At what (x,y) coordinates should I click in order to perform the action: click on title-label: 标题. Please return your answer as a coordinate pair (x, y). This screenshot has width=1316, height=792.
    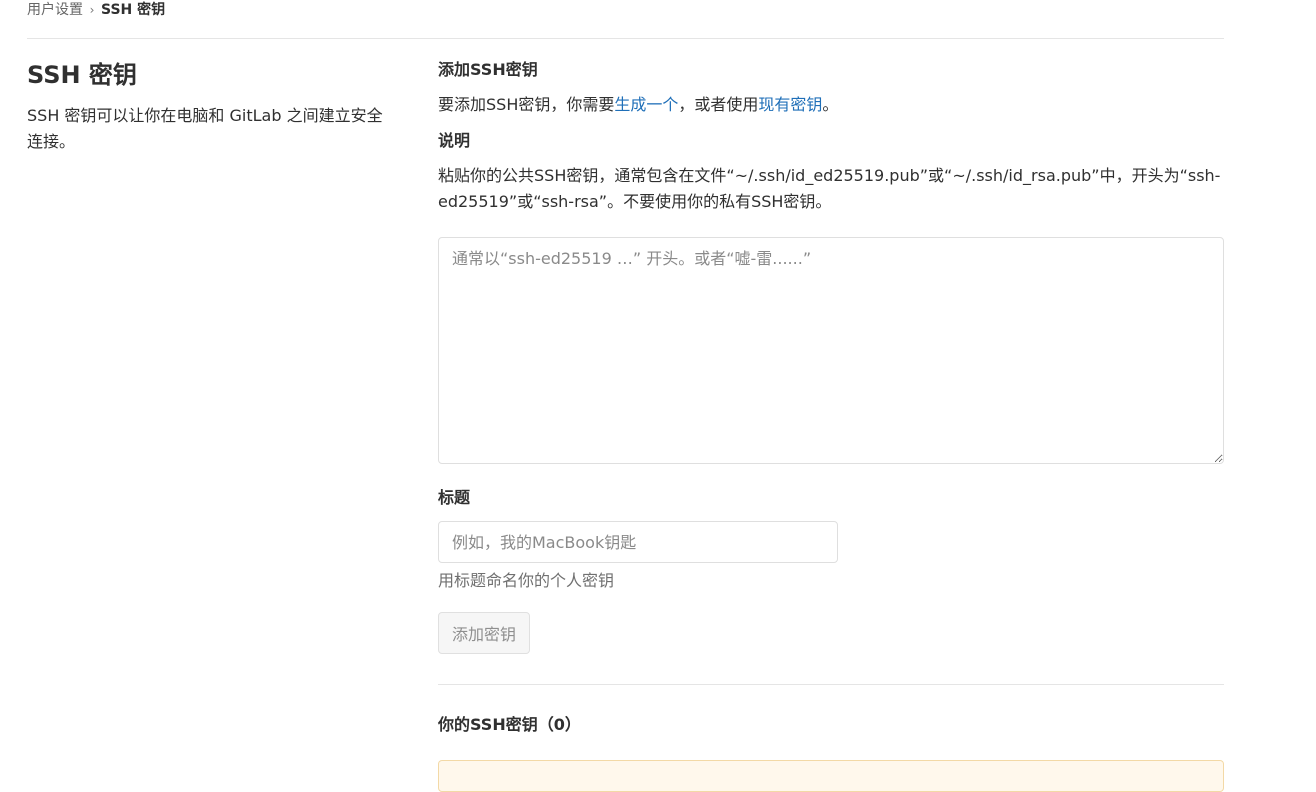
    Looking at the image, I should click on (454, 497).